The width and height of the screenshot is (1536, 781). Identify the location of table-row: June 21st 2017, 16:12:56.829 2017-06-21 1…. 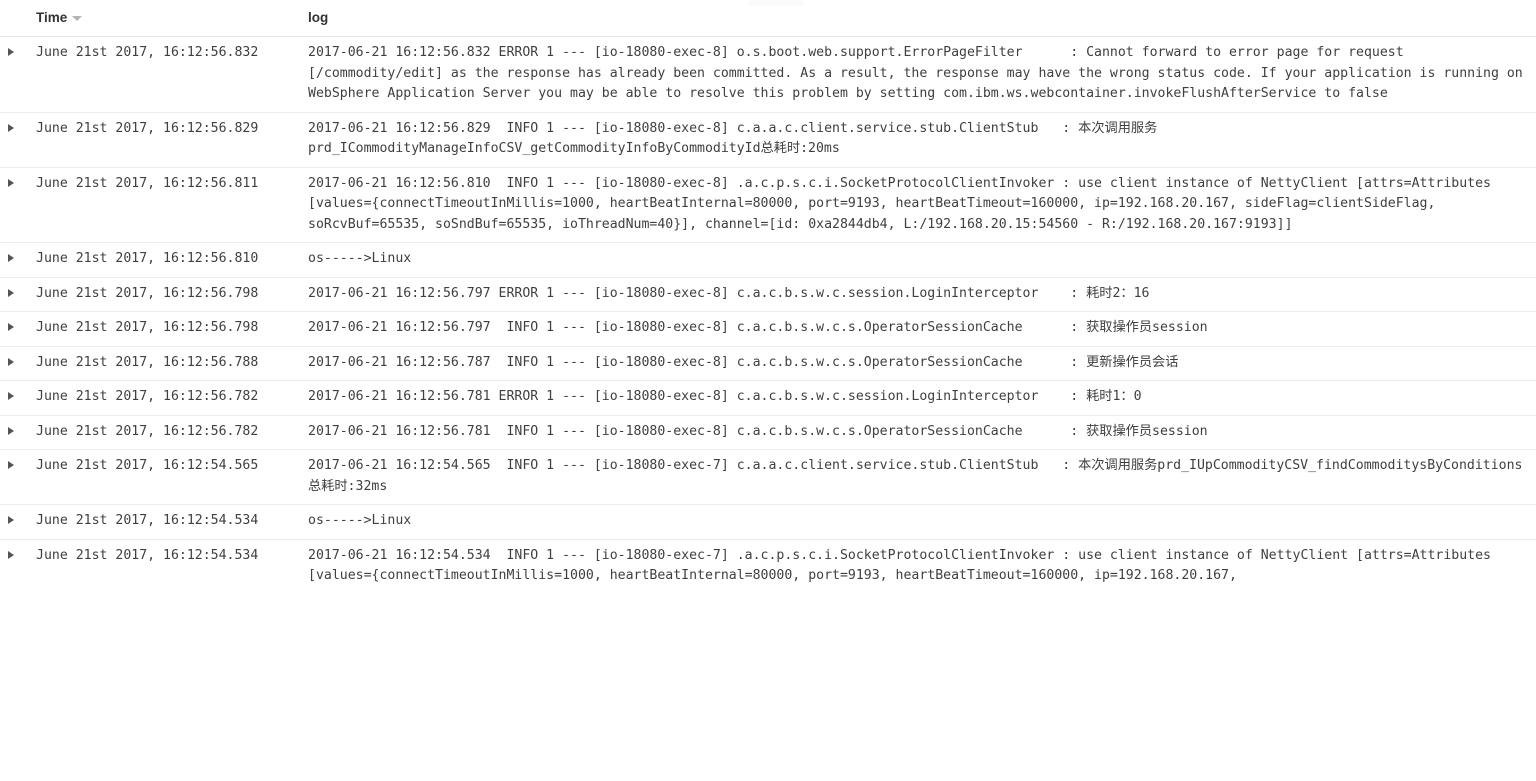
(768, 139).